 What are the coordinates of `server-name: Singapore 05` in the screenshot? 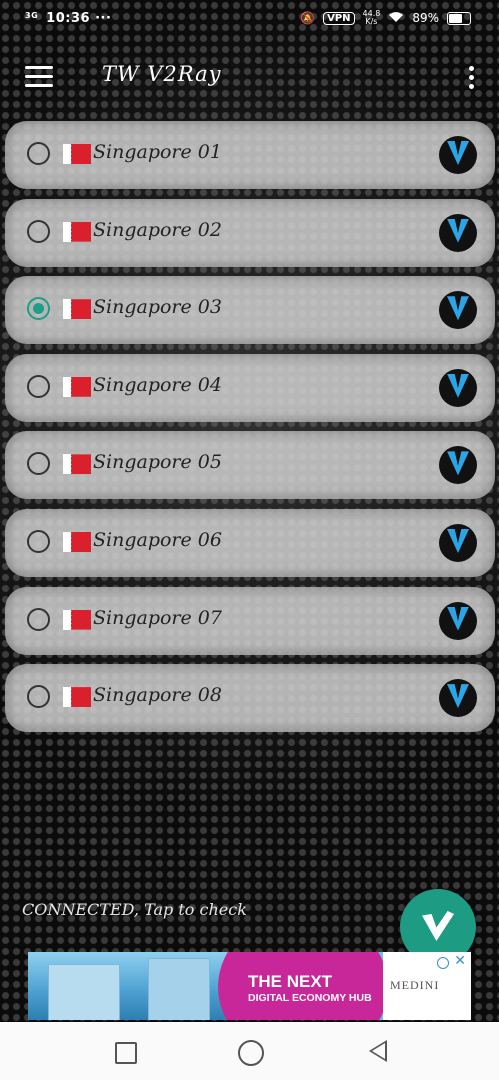 It's located at (157, 462).